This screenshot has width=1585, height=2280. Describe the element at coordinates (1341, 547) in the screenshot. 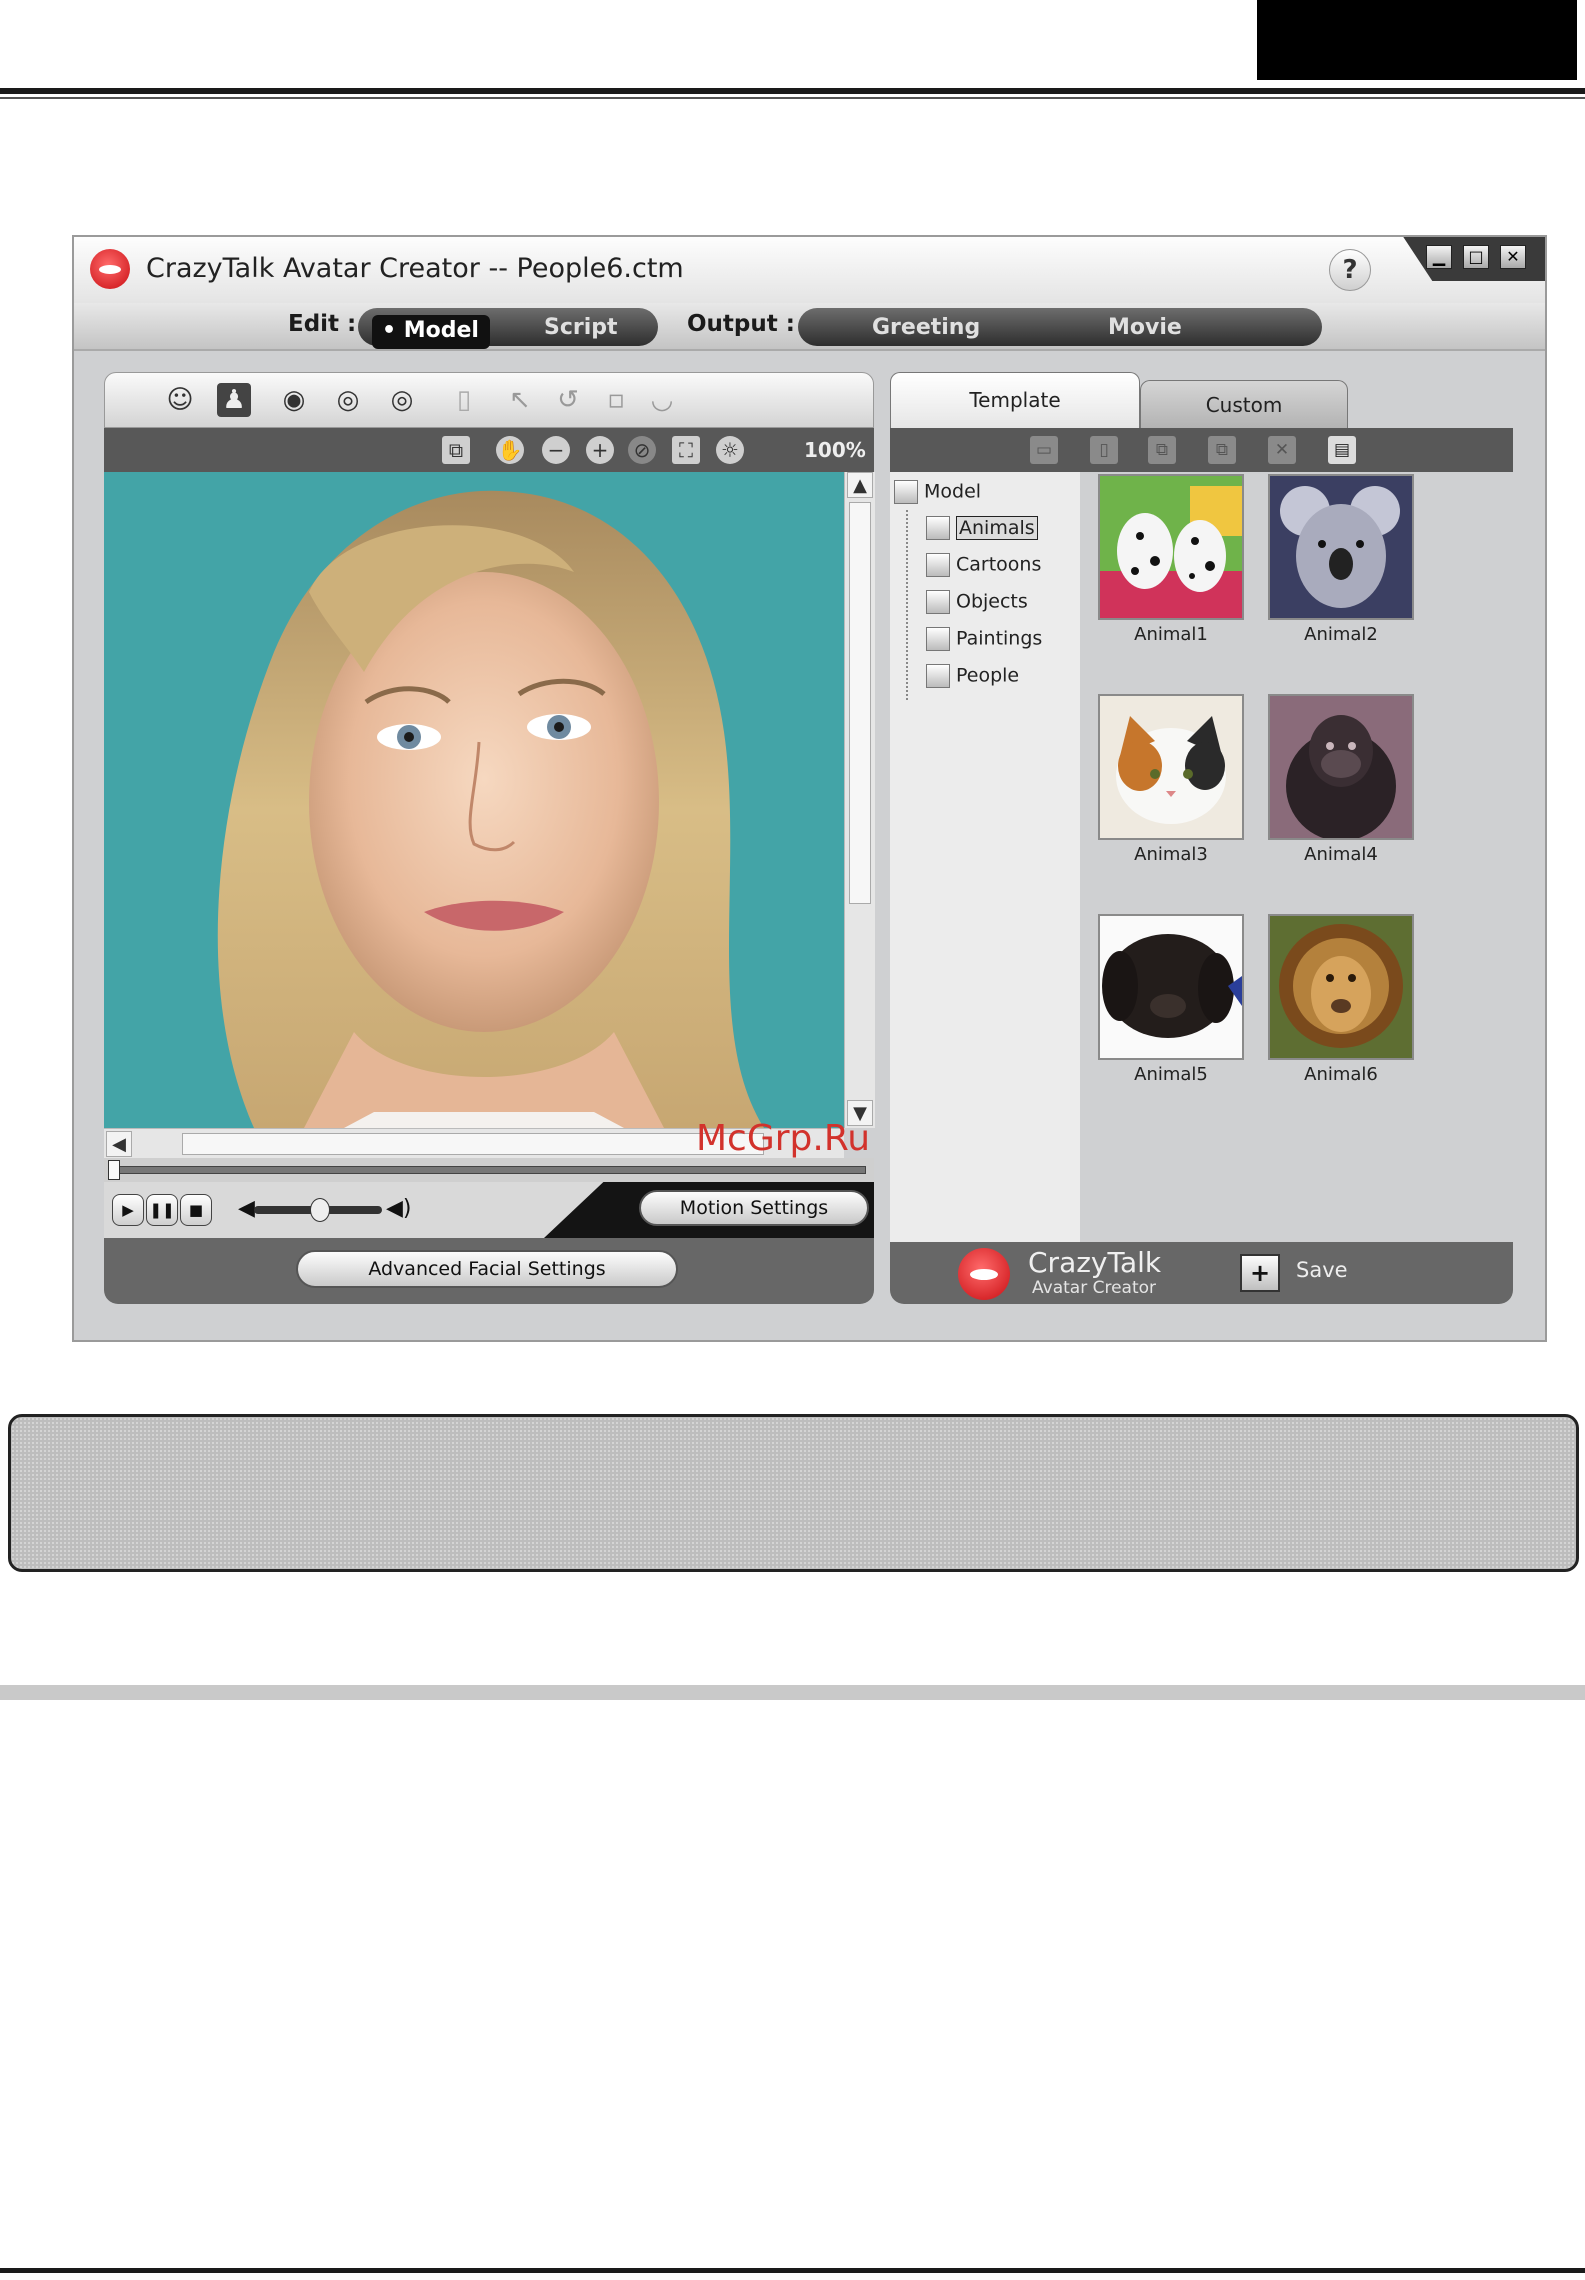

I see `thumbnail-animal2` at that location.